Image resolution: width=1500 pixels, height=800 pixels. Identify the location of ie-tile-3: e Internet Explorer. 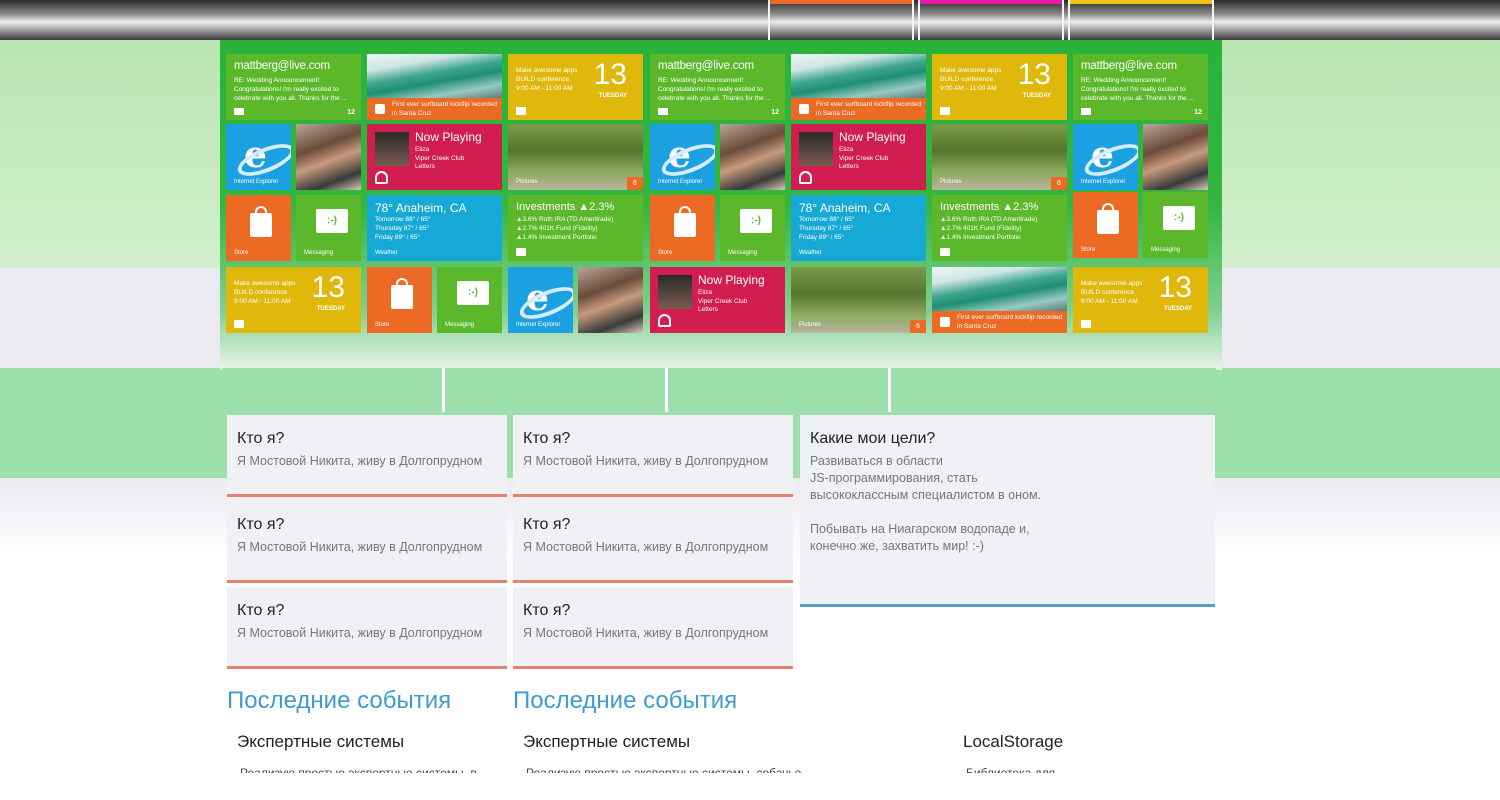
(1105, 157).